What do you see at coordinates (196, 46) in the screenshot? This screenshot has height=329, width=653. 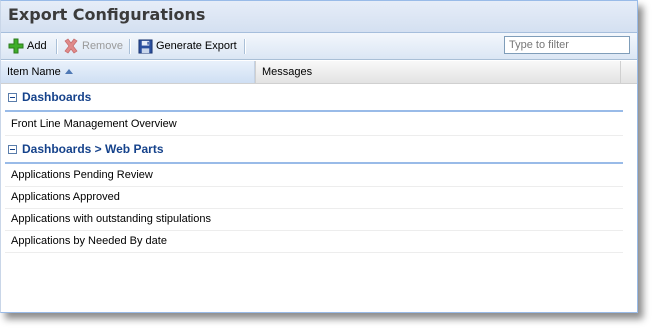 I see `generate-export-label: Generate Export` at bounding box center [196, 46].